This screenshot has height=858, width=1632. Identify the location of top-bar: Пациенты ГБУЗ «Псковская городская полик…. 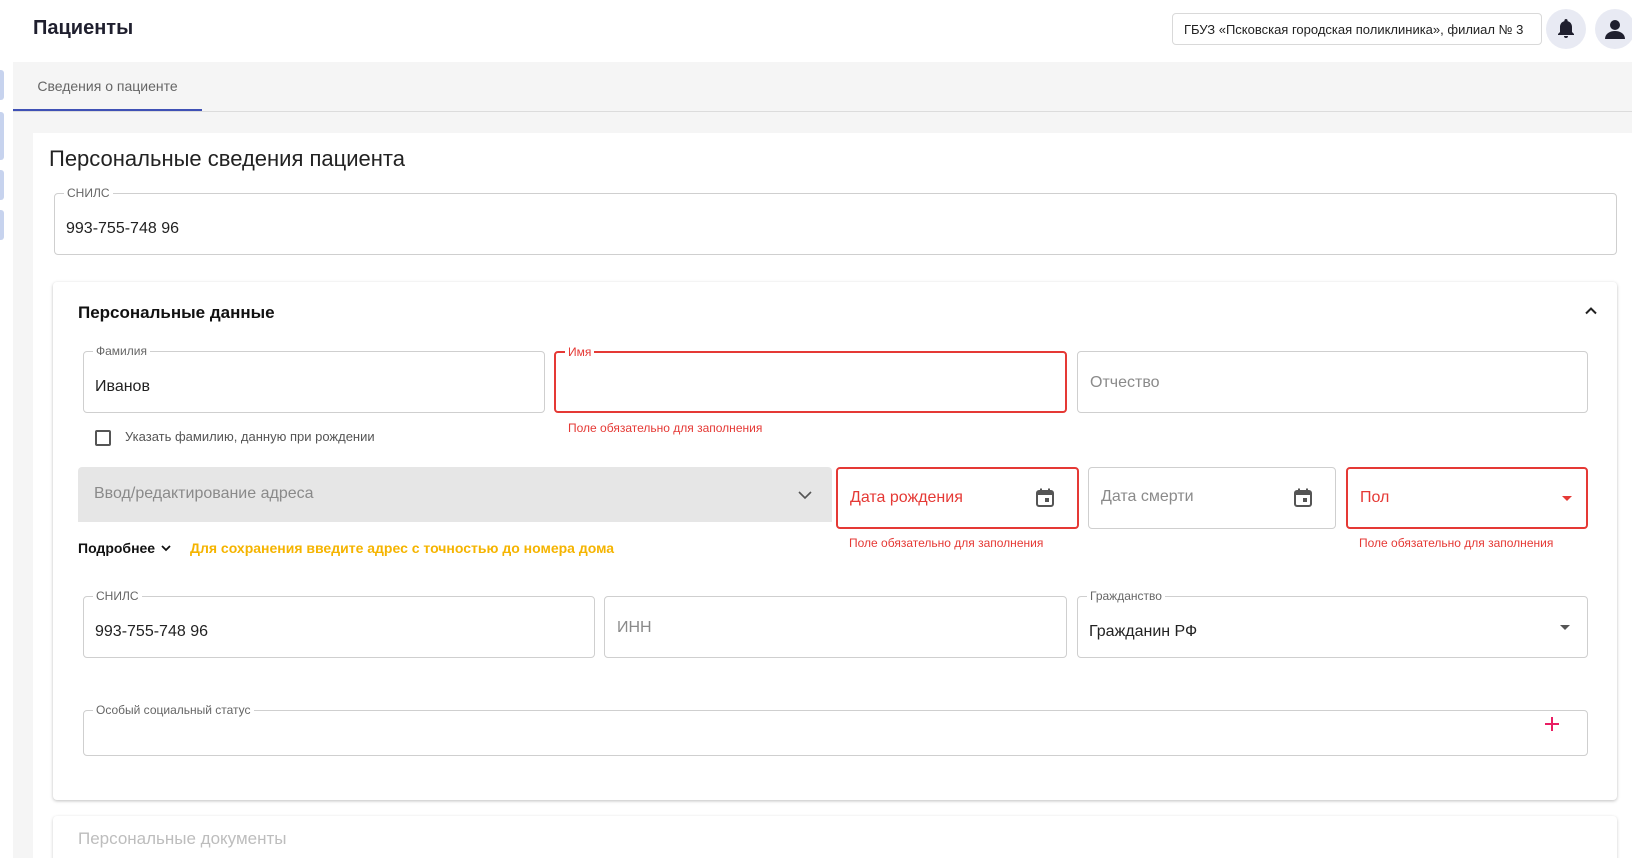
(816, 31).